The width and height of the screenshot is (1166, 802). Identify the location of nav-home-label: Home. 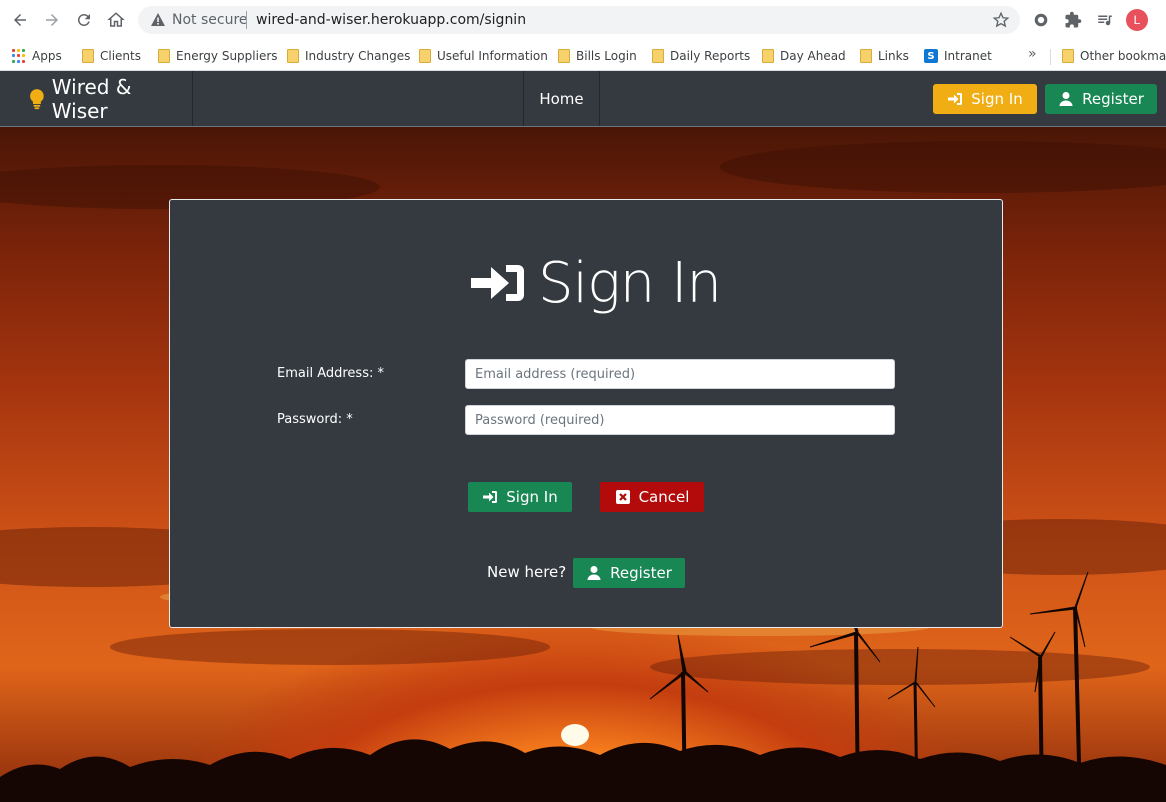
(561, 98).